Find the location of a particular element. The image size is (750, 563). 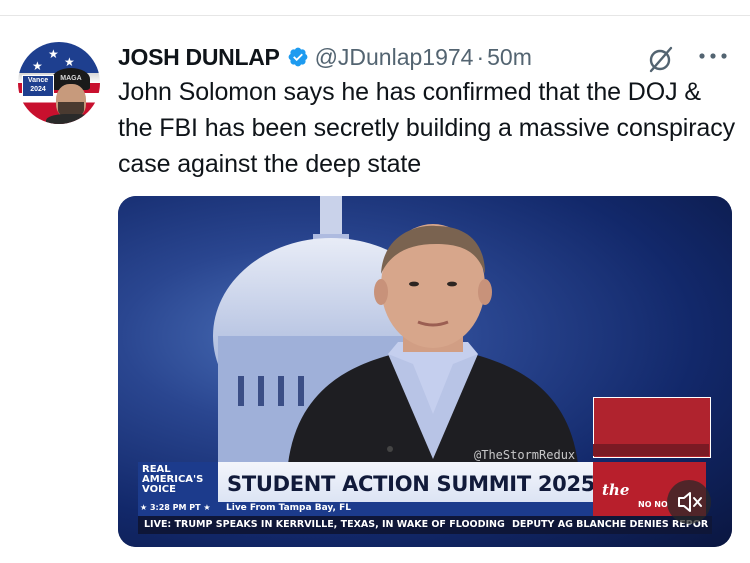

avatar-badge: Vance 2024 is located at coordinates (38, 86).